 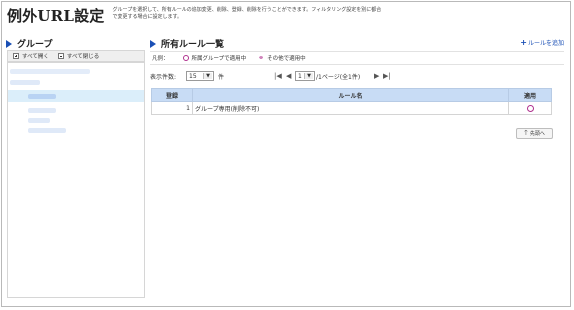 What do you see at coordinates (286, 59) in the screenshot?
I see `legend-item-other-label: その他で適用中` at bounding box center [286, 59].